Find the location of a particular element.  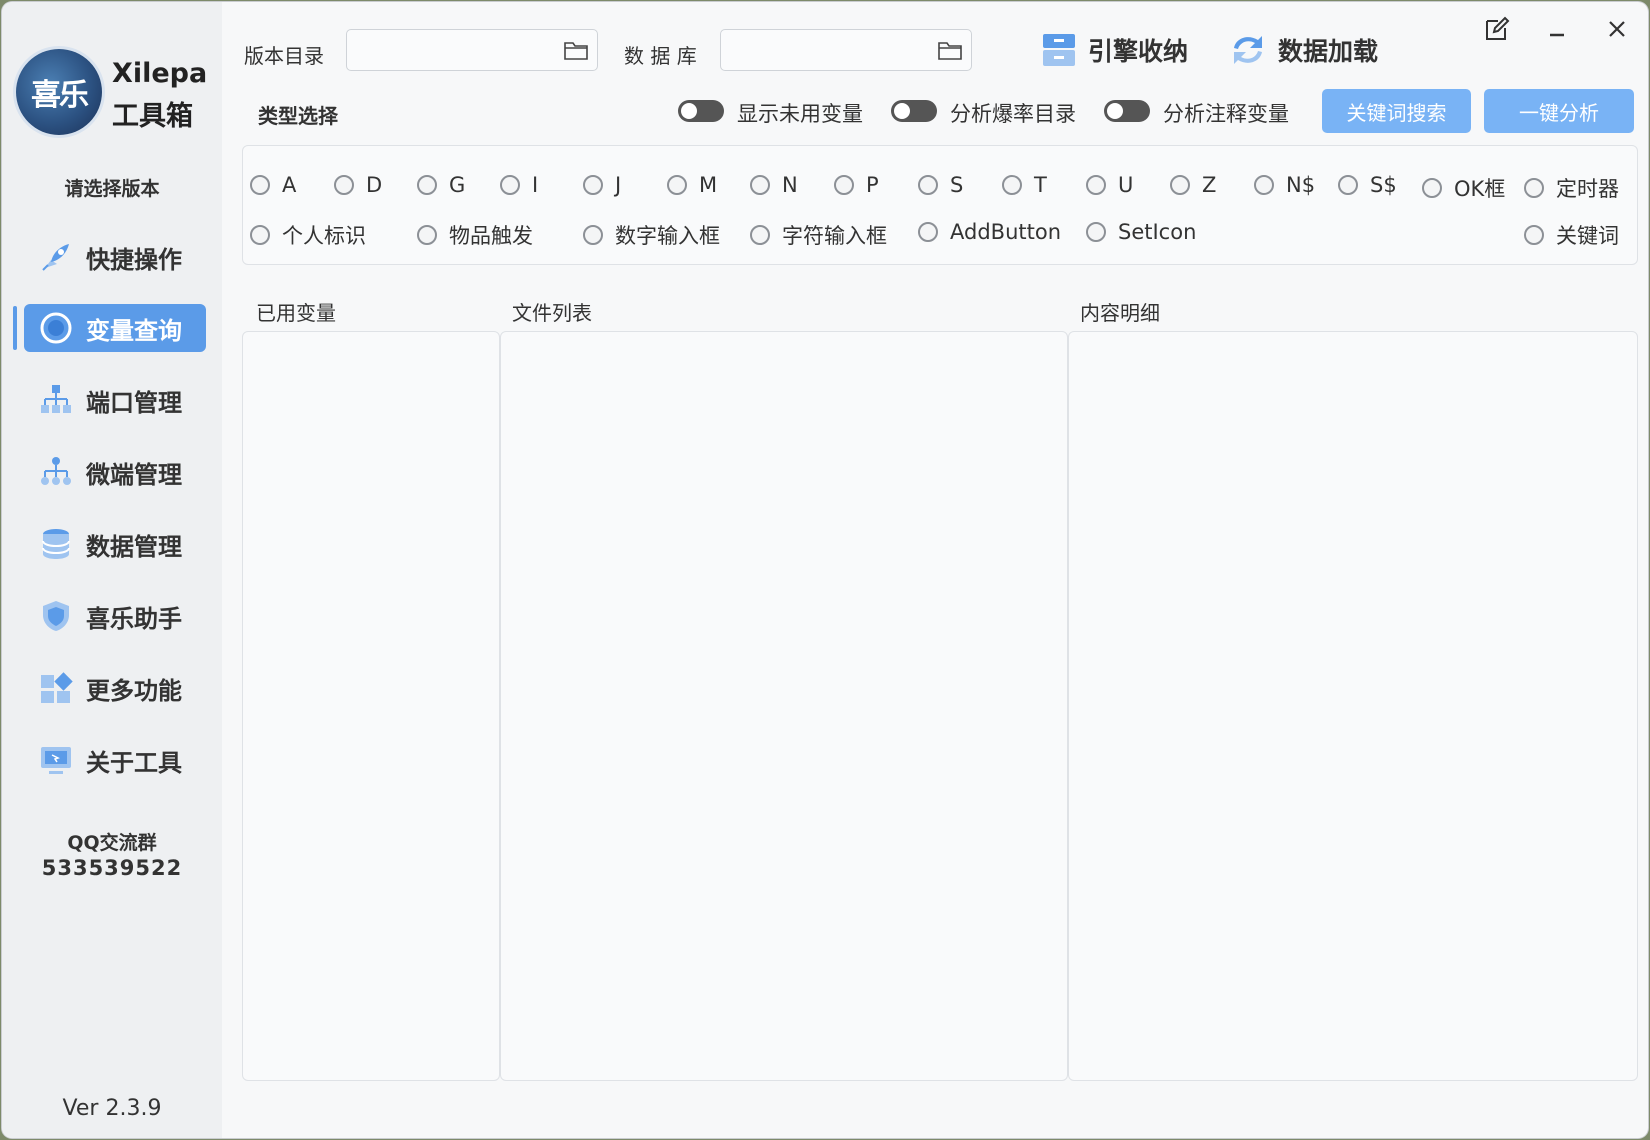

query-icon is located at coordinates (56, 328).